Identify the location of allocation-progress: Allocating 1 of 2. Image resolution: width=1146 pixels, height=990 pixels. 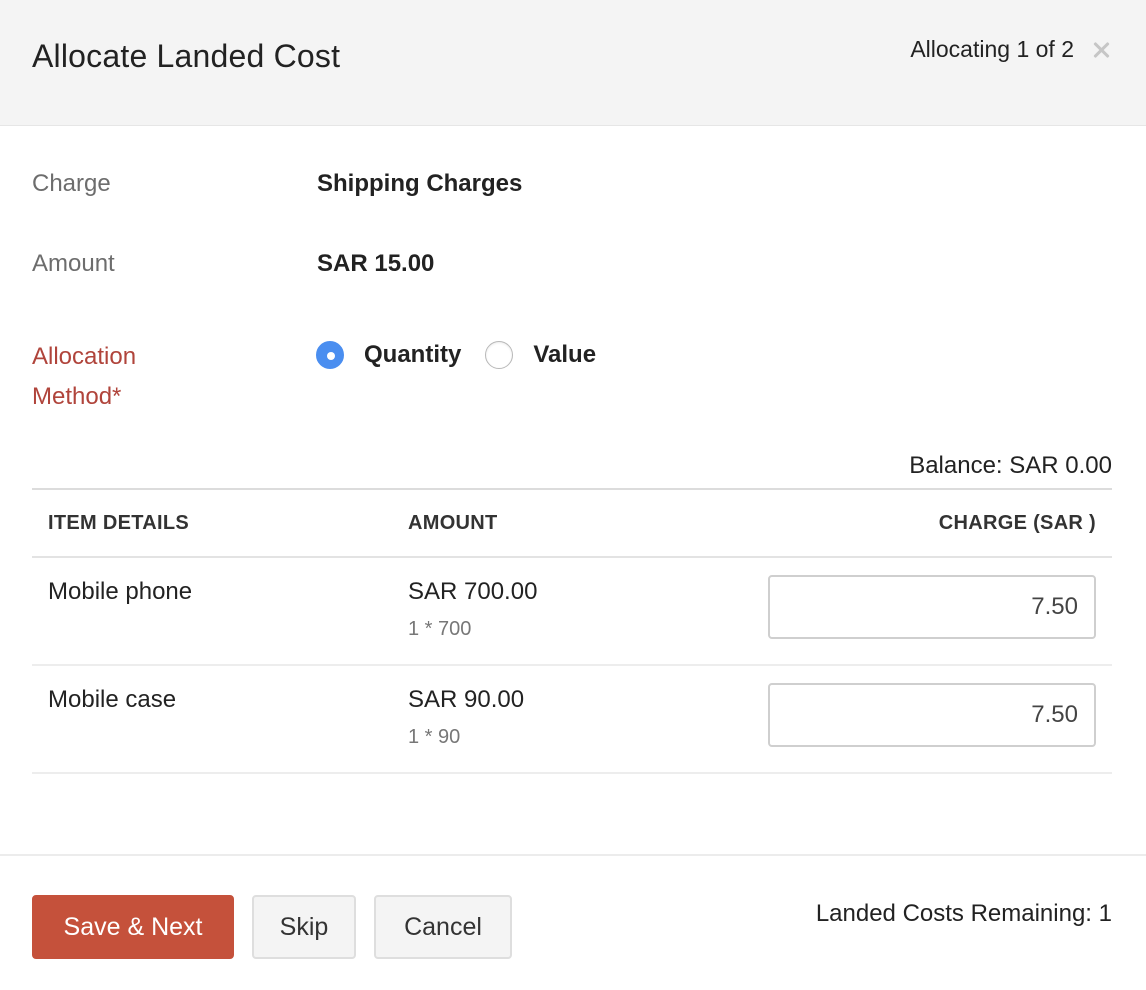
(992, 49).